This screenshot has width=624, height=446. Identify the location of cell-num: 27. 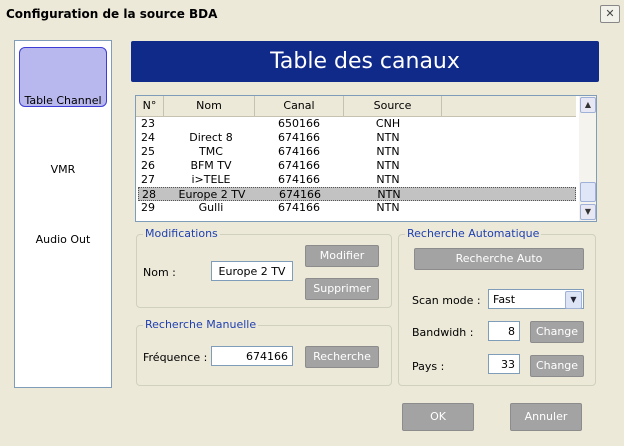
(148, 179).